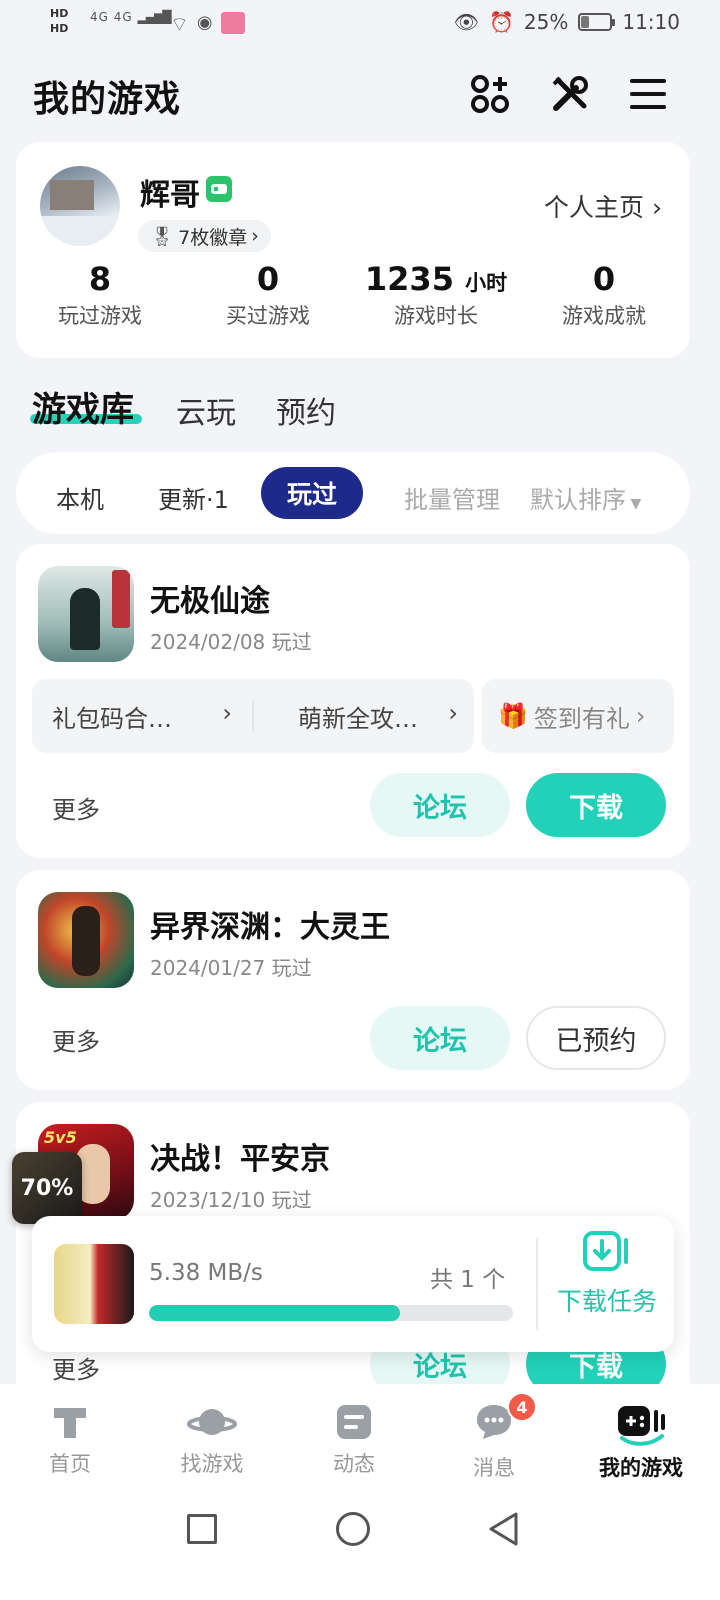  Describe the element at coordinates (206, 1273) in the screenshot. I see `download-speed: 5.38 MB/s` at that location.